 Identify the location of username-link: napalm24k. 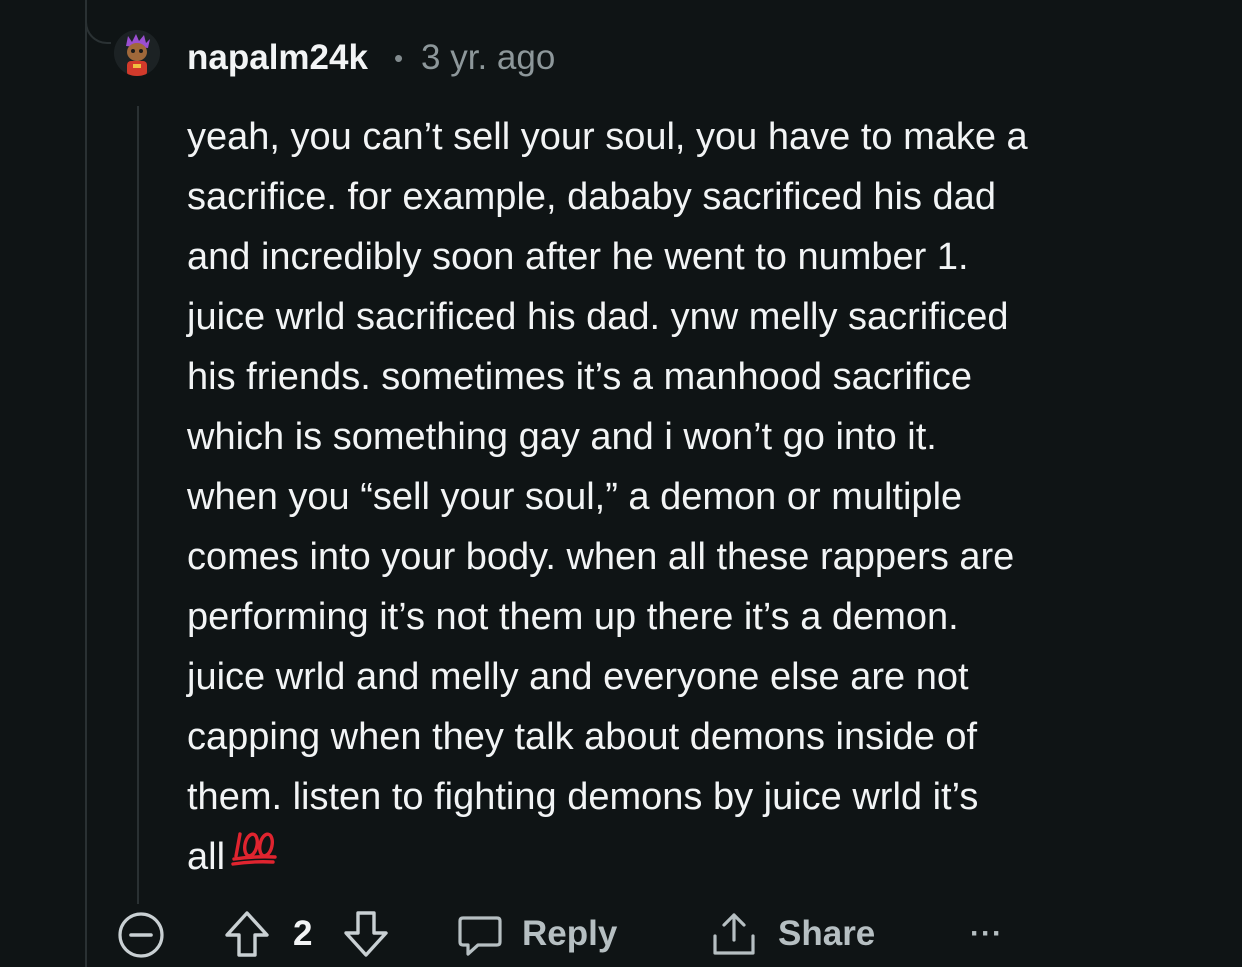
(277, 58).